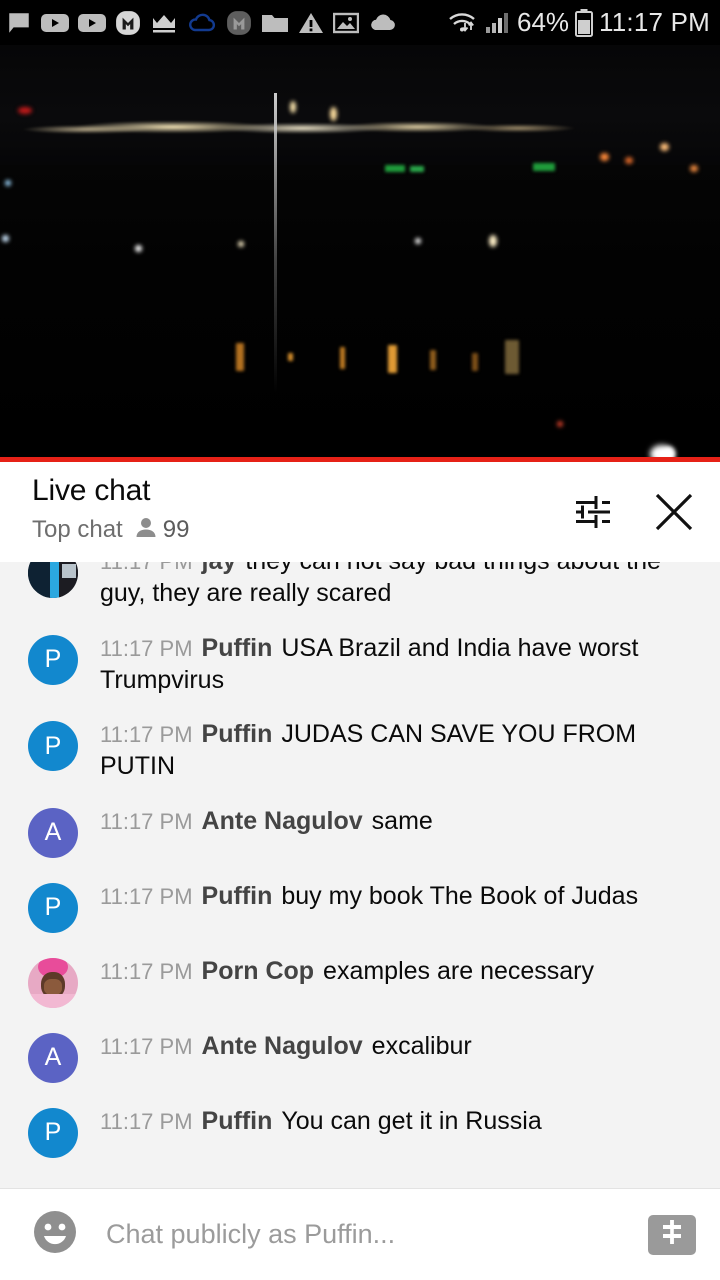  Describe the element at coordinates (164, 23) in the screenshot. I see `crown-icon` at that location.